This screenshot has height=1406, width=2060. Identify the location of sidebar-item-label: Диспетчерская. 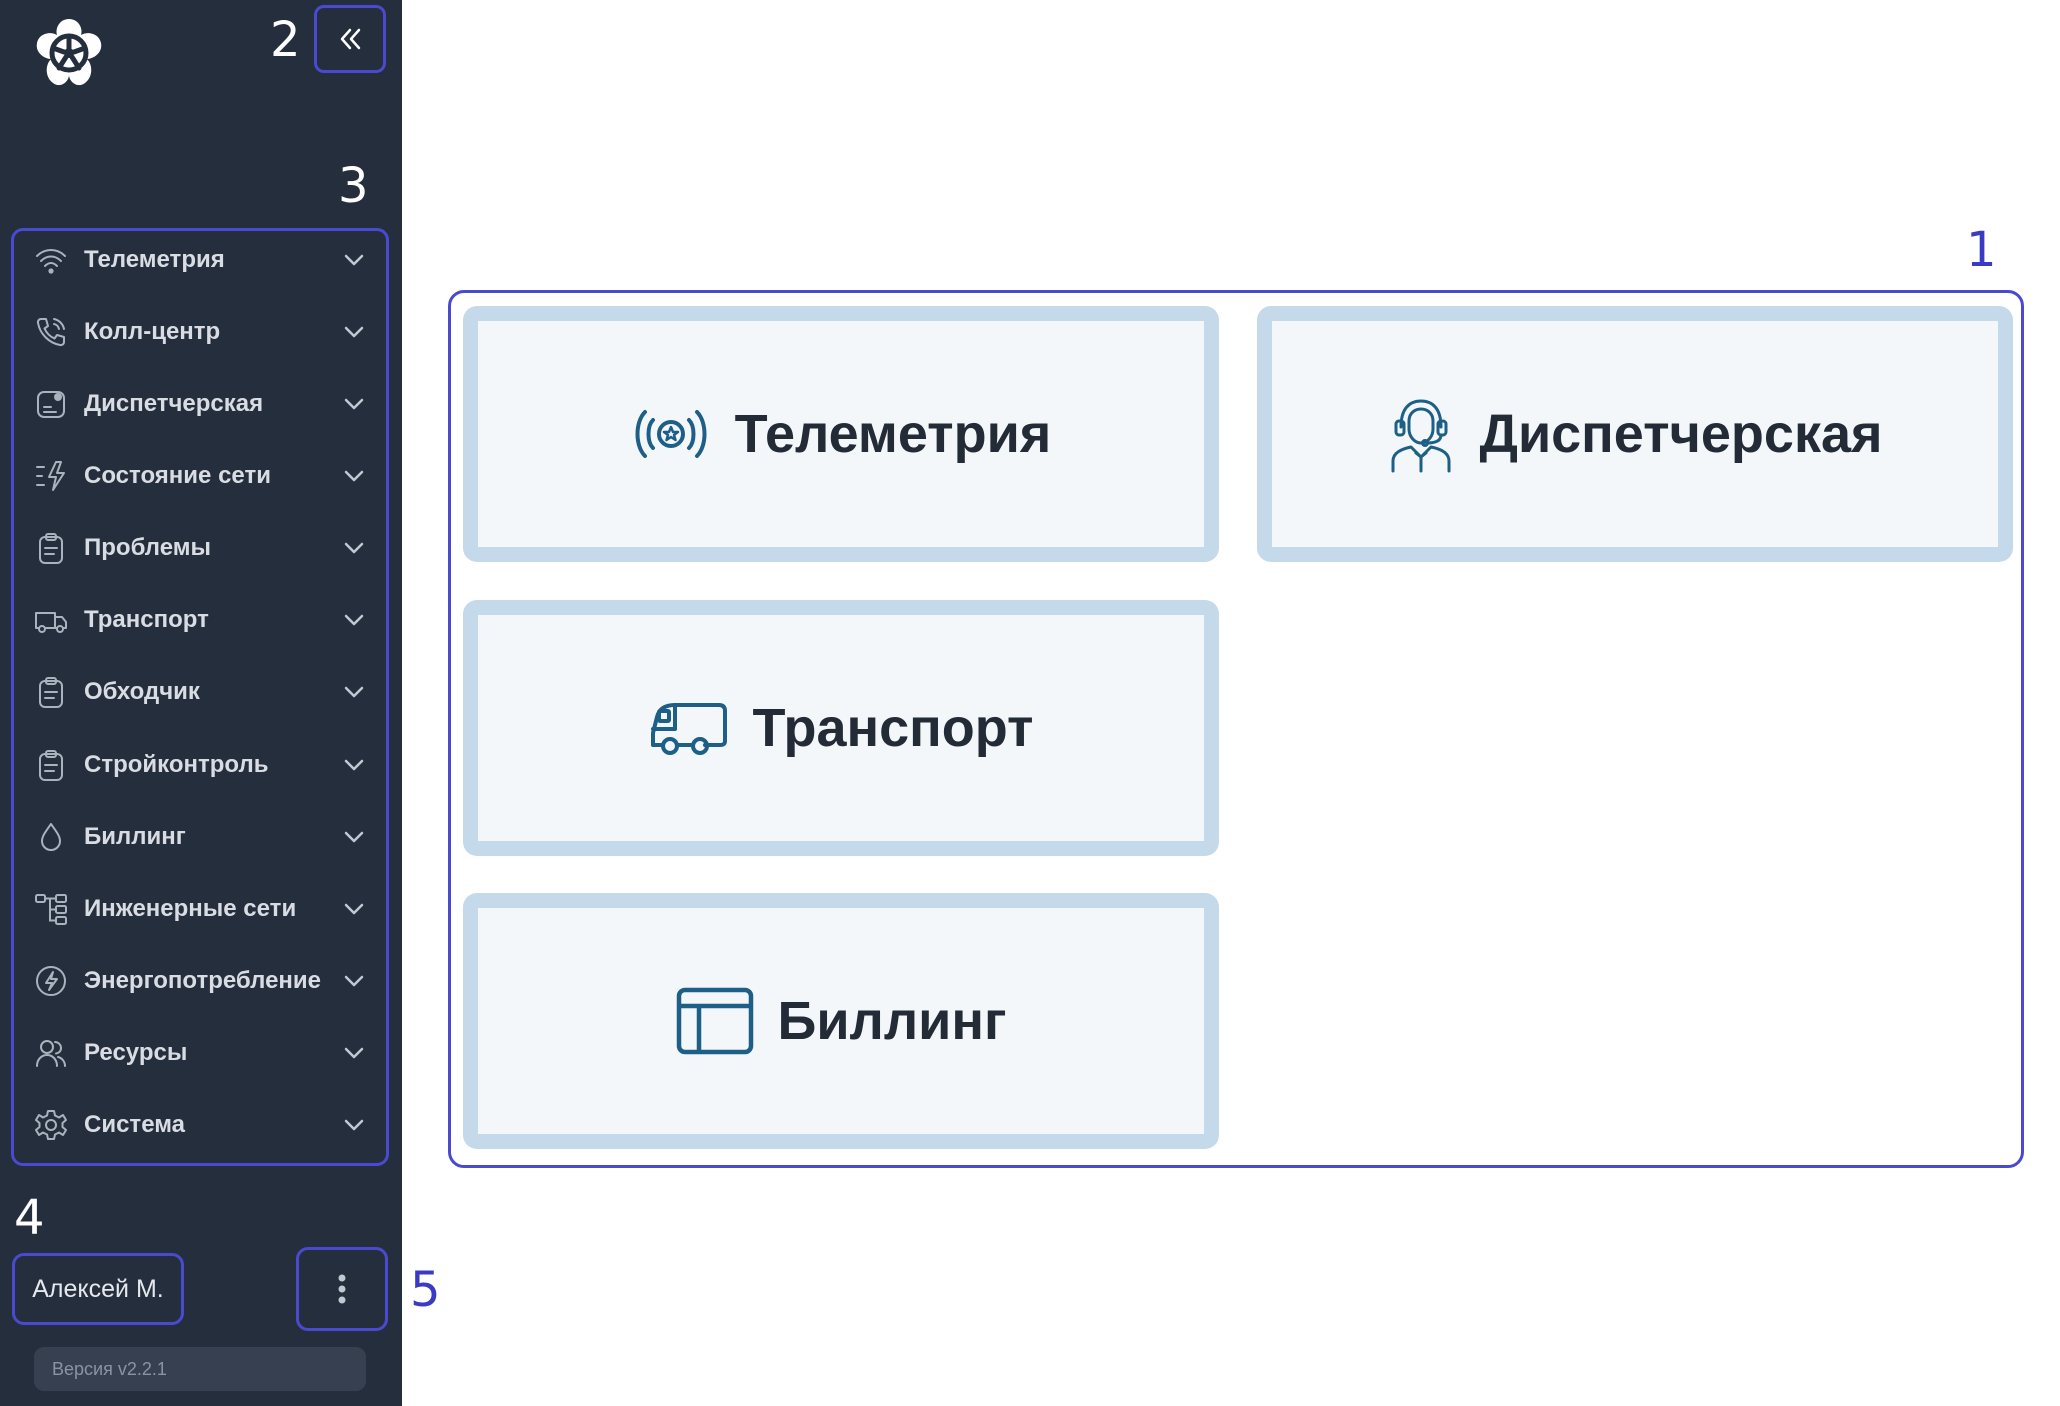
(174, 403).